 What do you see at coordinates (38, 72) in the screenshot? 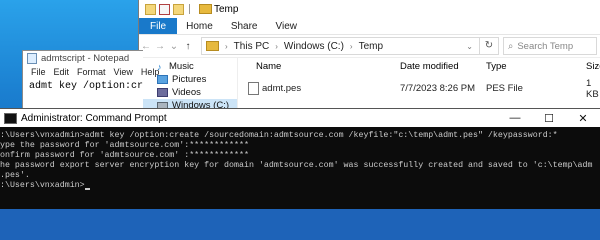
I see `menu-file: File` at bounding box center [38, 72].